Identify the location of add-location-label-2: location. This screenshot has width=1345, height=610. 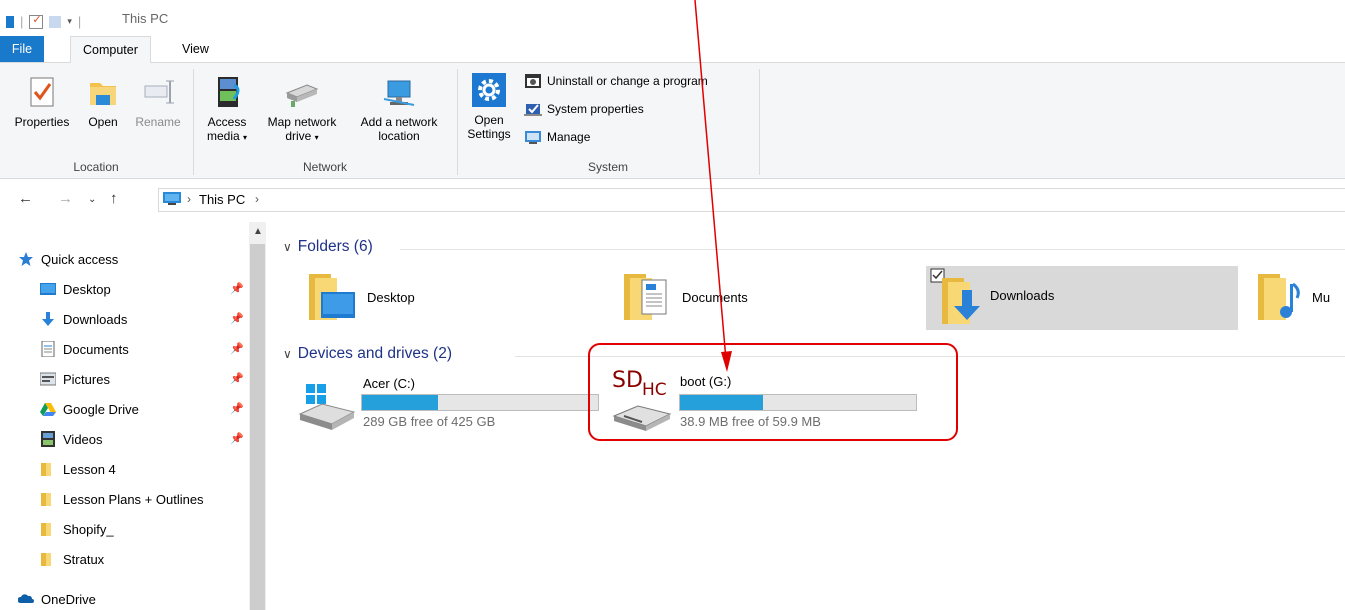
(399, 136).